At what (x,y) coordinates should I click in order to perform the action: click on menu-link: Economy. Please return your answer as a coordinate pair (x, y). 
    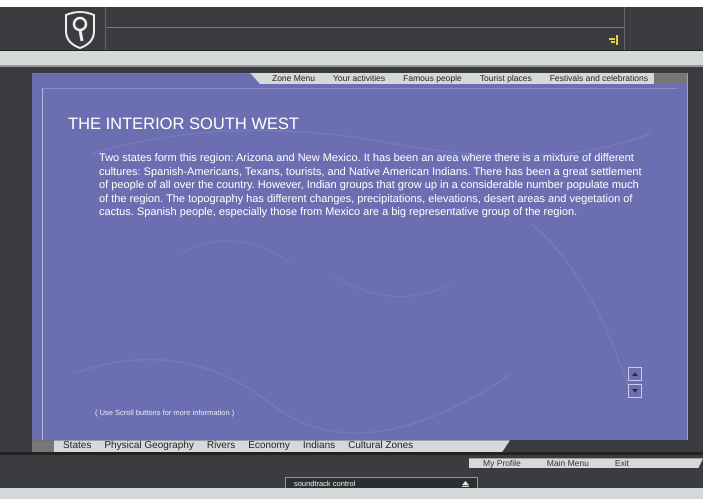
    Looking at the image, I should click on (269, 446).